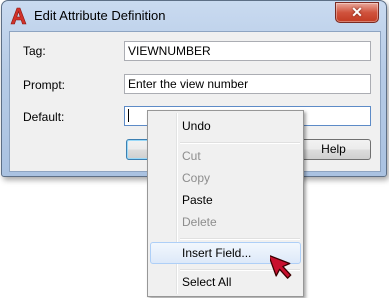 The width and height of the screenshot is (389, 298). I want to click on title-bar: Edit Attribute Definition ✕, so click(194, 16).